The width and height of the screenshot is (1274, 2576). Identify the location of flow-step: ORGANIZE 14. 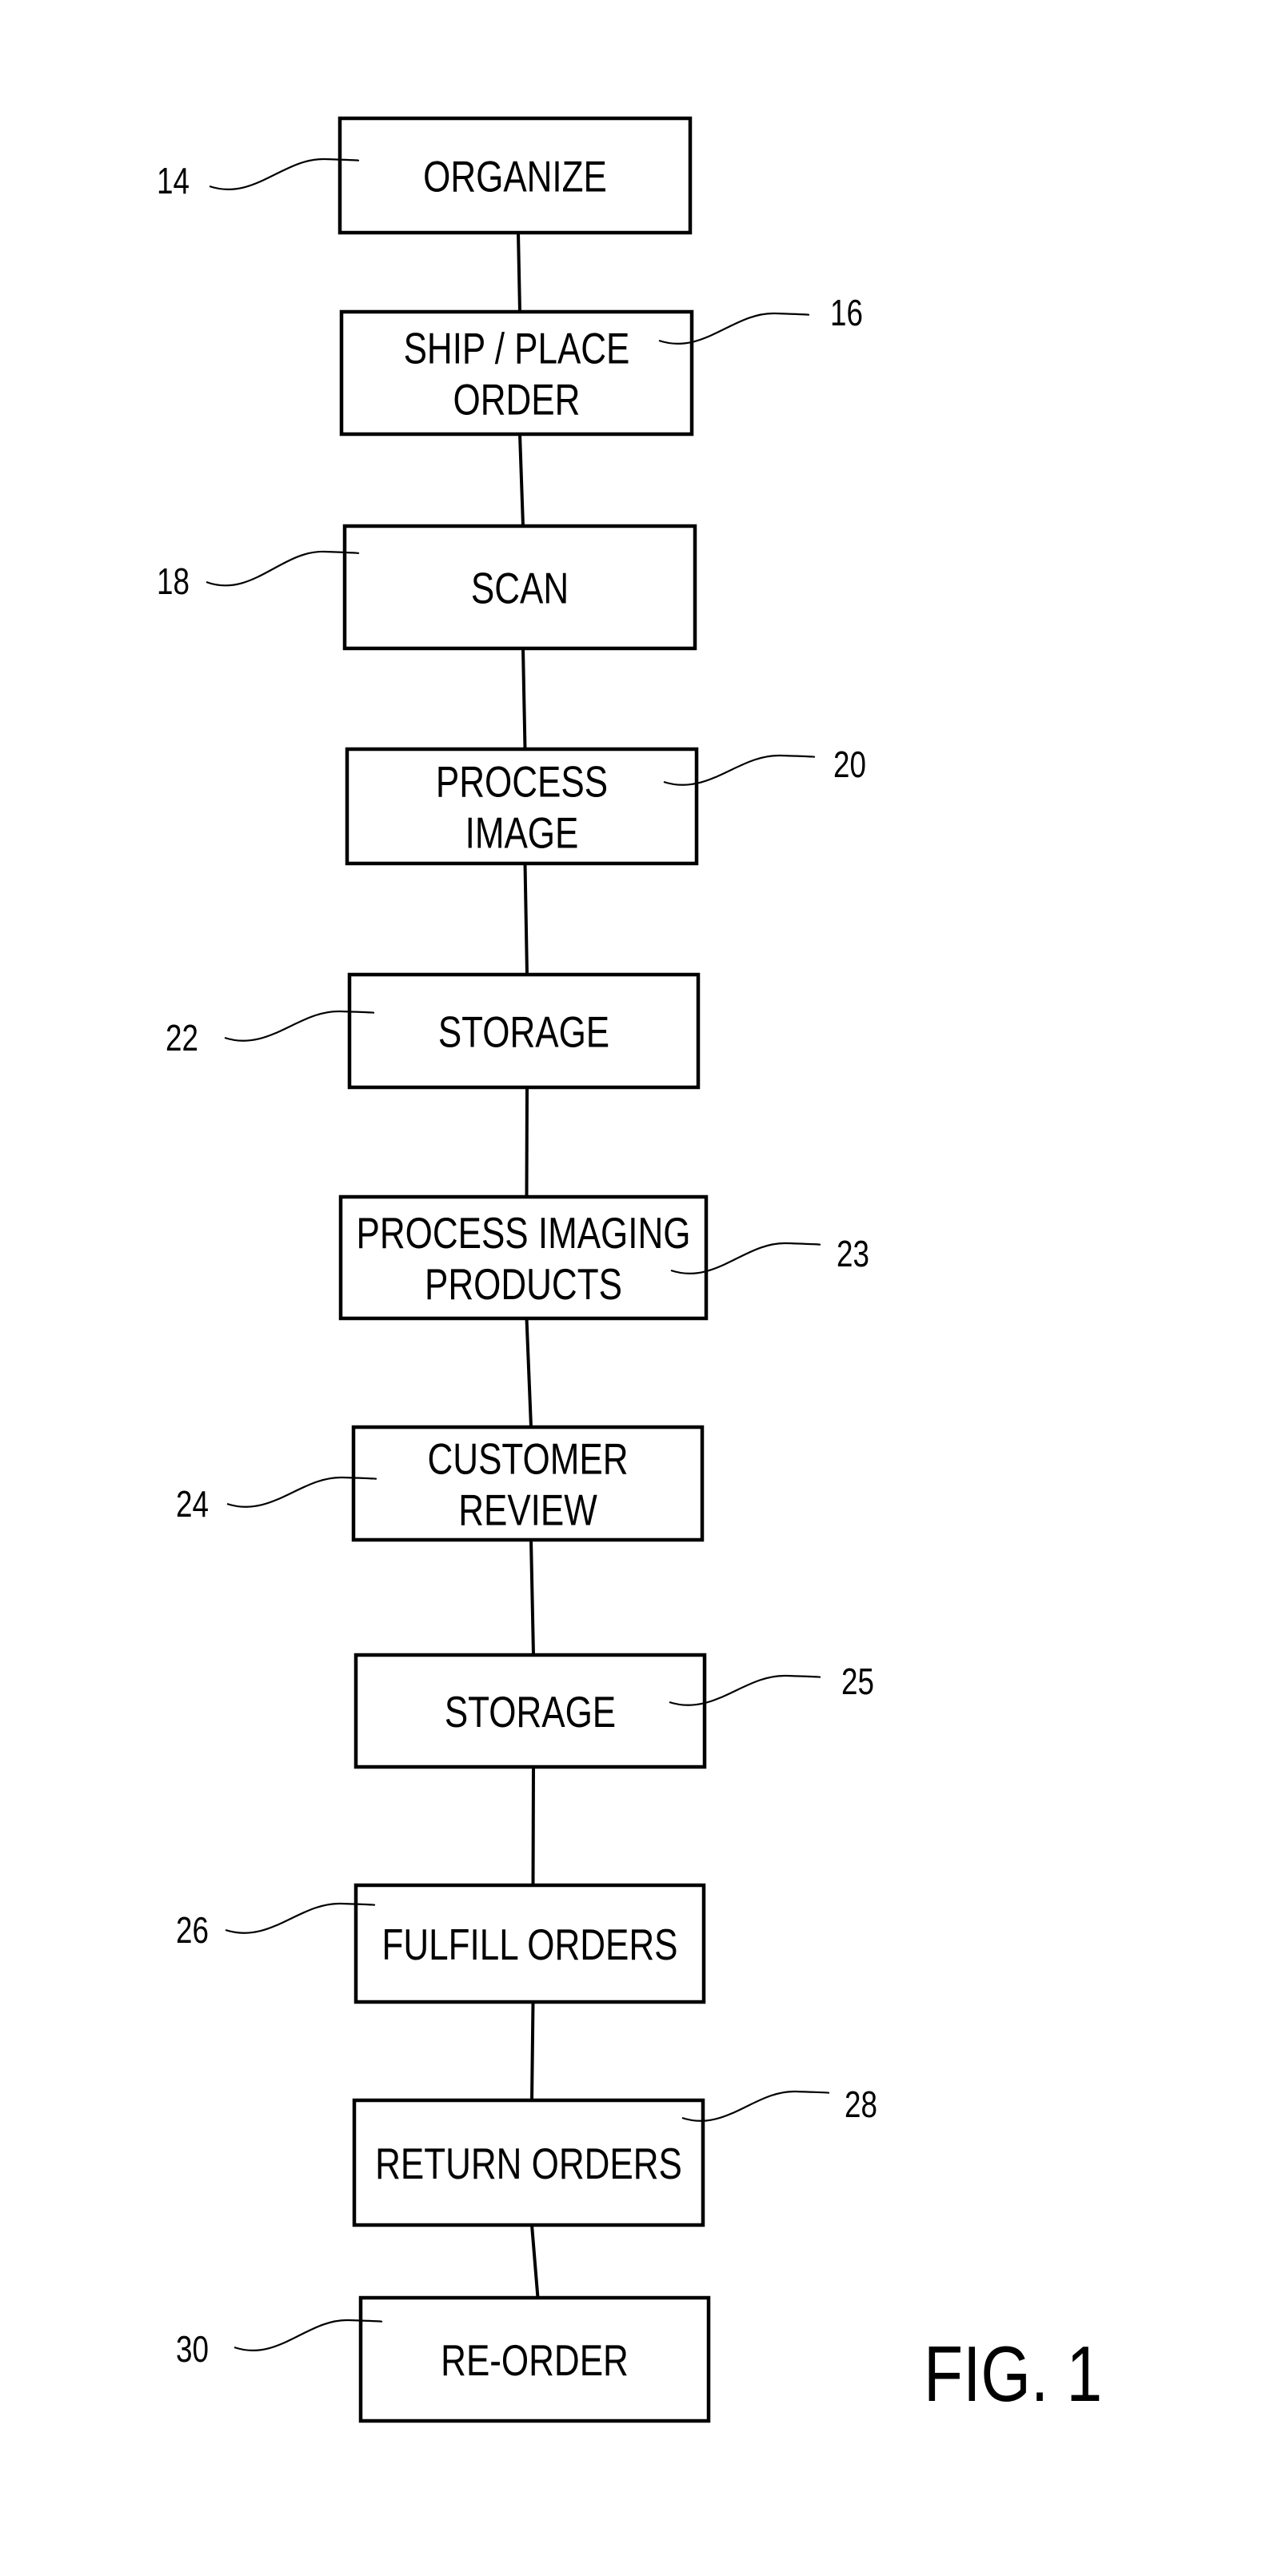
(425, 175).